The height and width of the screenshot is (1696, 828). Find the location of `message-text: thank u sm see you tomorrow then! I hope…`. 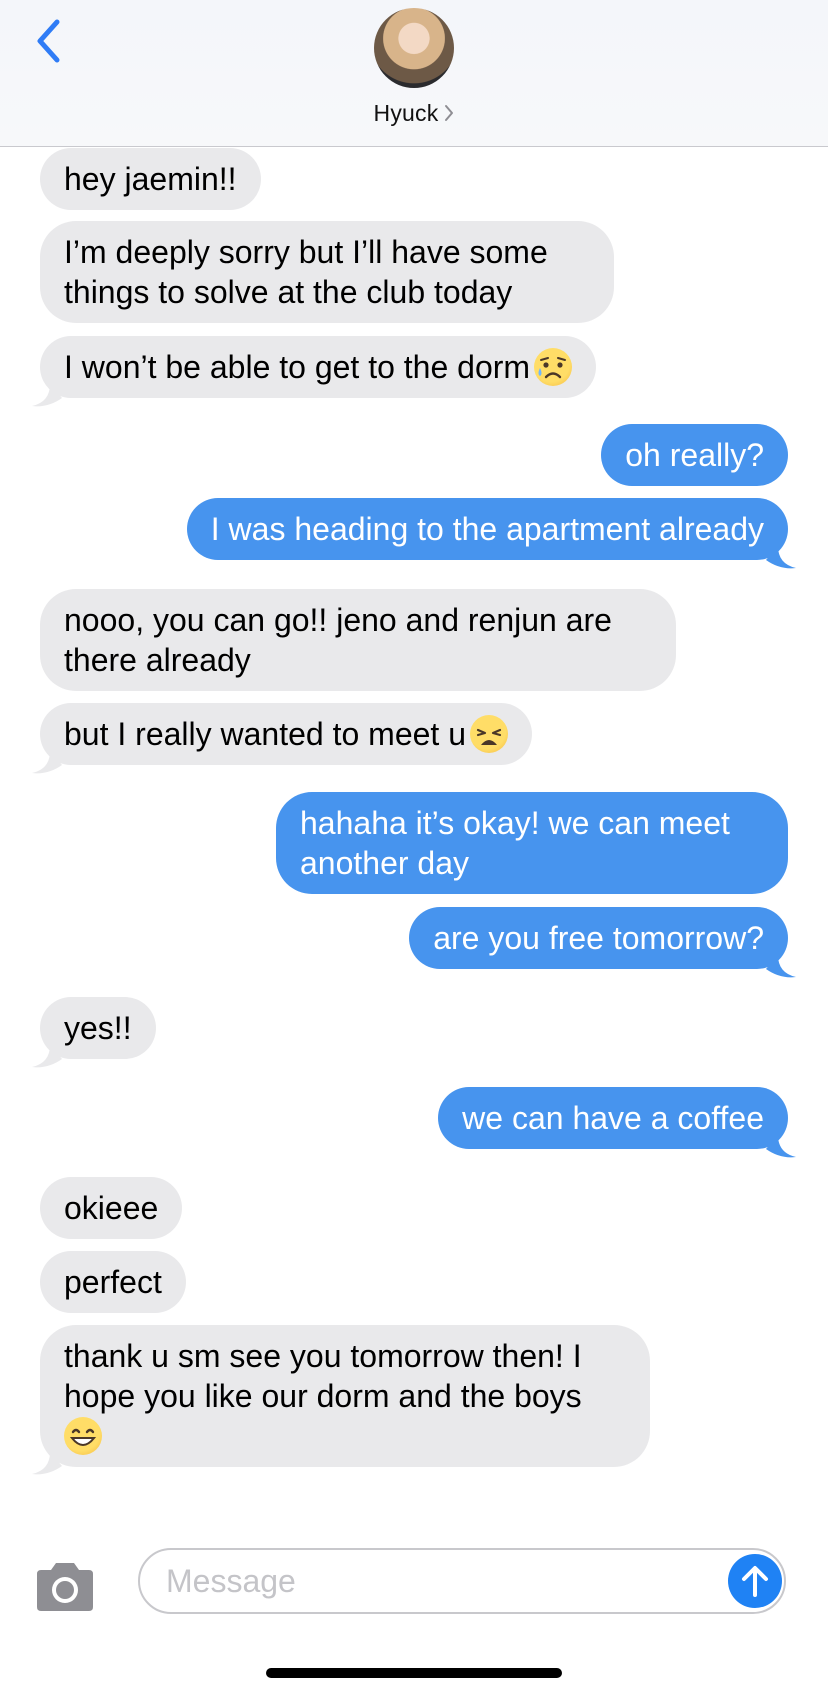

message-text: thank u sm see you tomorrow then! I hope… is located at coordinates (323, 1376).